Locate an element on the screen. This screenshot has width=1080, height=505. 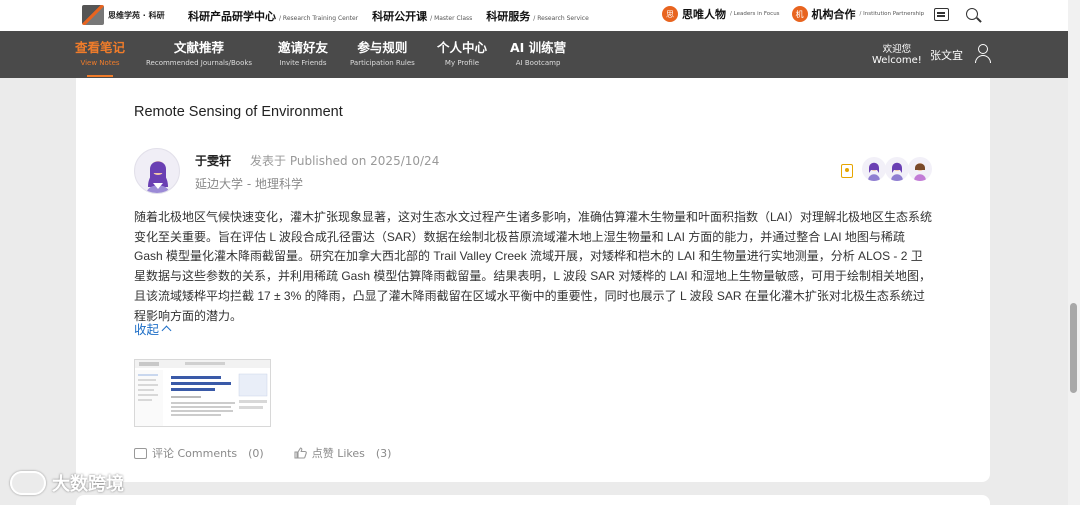
nav-recommended: 文献推荐 Recommended Journals/Books is located at coordinates (199, 53).